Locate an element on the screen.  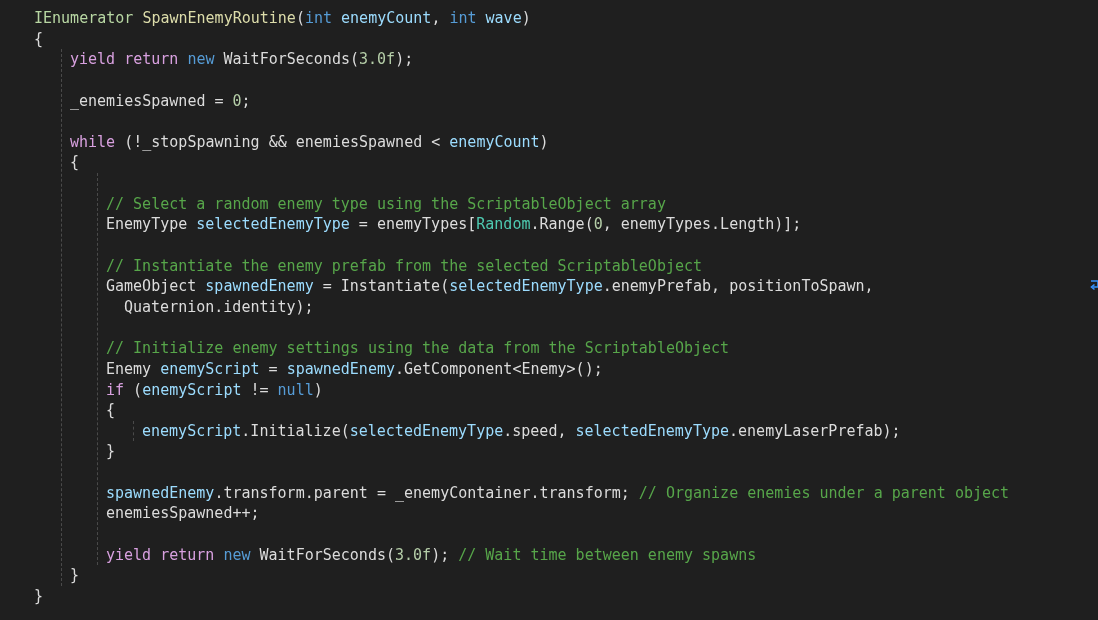
code-line: GameObject spawnedEnemy = Instantiate(selectedEnemyType.enemyPrefab, positionToSpawn, is located at coordinates (490, 286).